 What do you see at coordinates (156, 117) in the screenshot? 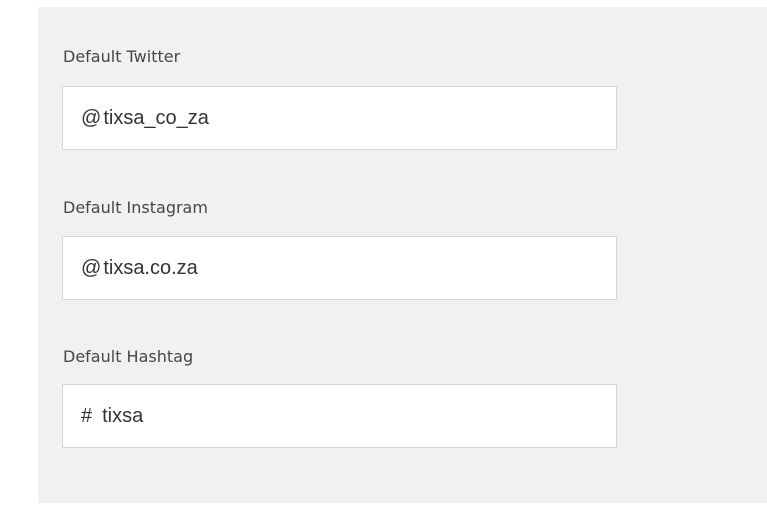
I see `twitter-input-value: tixsa_co_za` at bounding box center [156, 117].